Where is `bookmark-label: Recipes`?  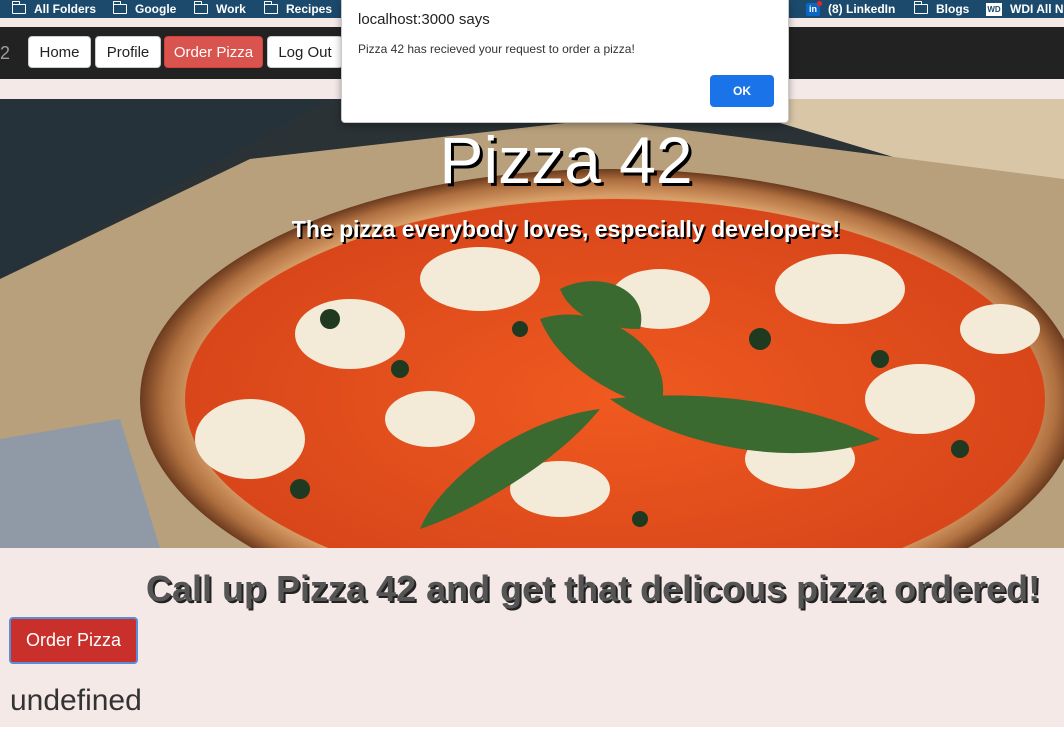 bookmark-label: Recipes is located at coordinates (309, 9).